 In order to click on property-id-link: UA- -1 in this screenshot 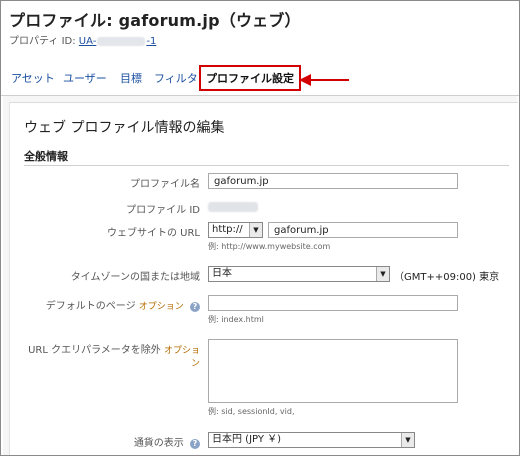, I will do `click(118, 41)`.